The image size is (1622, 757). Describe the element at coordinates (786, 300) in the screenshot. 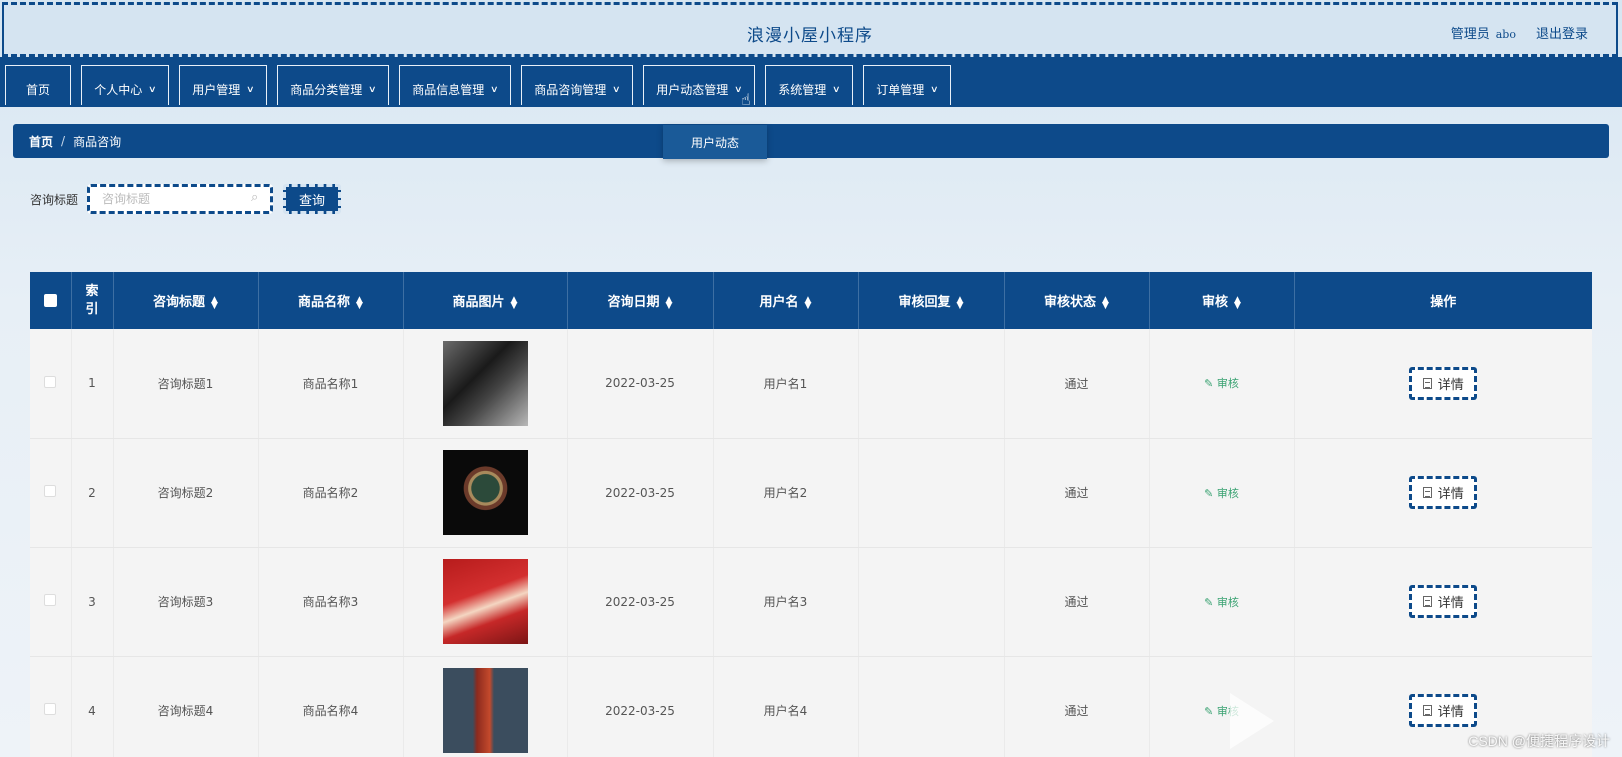

I see `col-header-user: 用户名 ▲ ▼` at that location.